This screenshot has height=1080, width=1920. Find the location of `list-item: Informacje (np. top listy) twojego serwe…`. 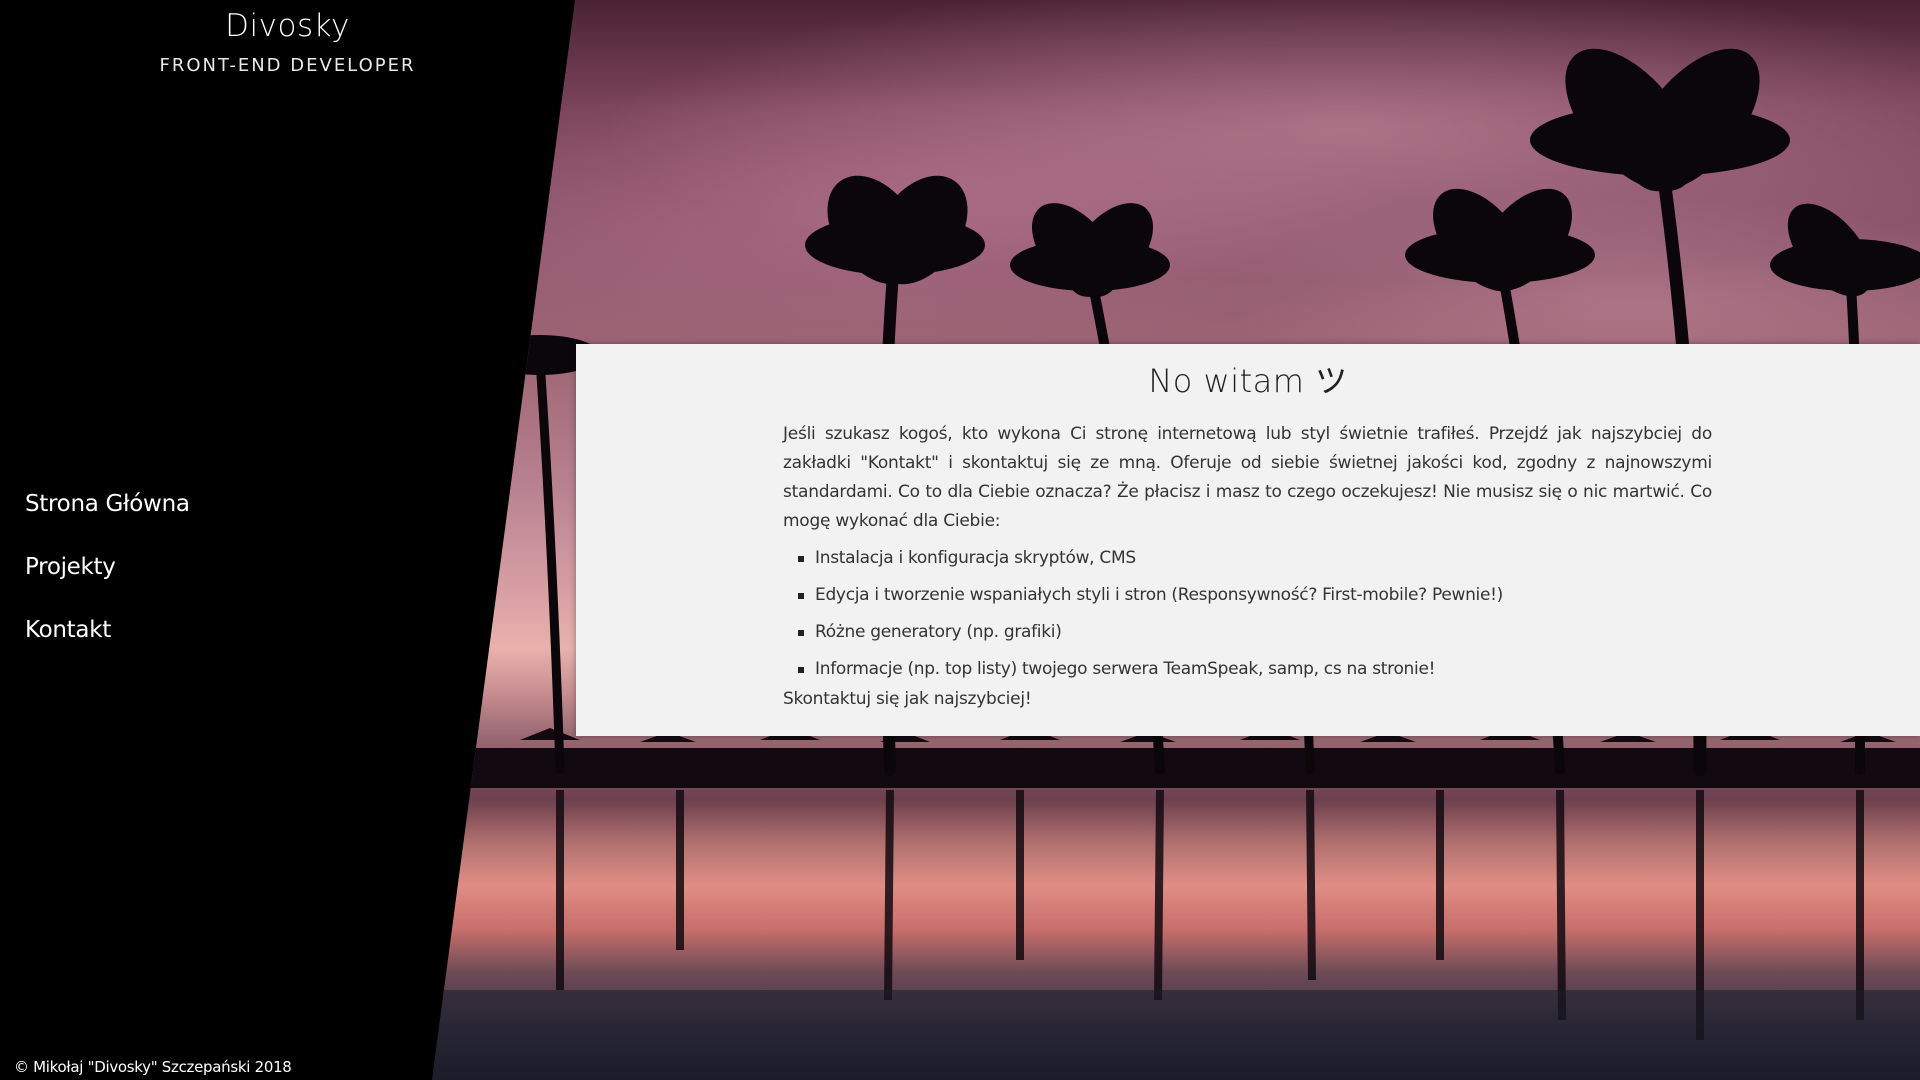

list-item: Informacje (np. top listy) twojego serwe… is located at coordinates (1255, 669).